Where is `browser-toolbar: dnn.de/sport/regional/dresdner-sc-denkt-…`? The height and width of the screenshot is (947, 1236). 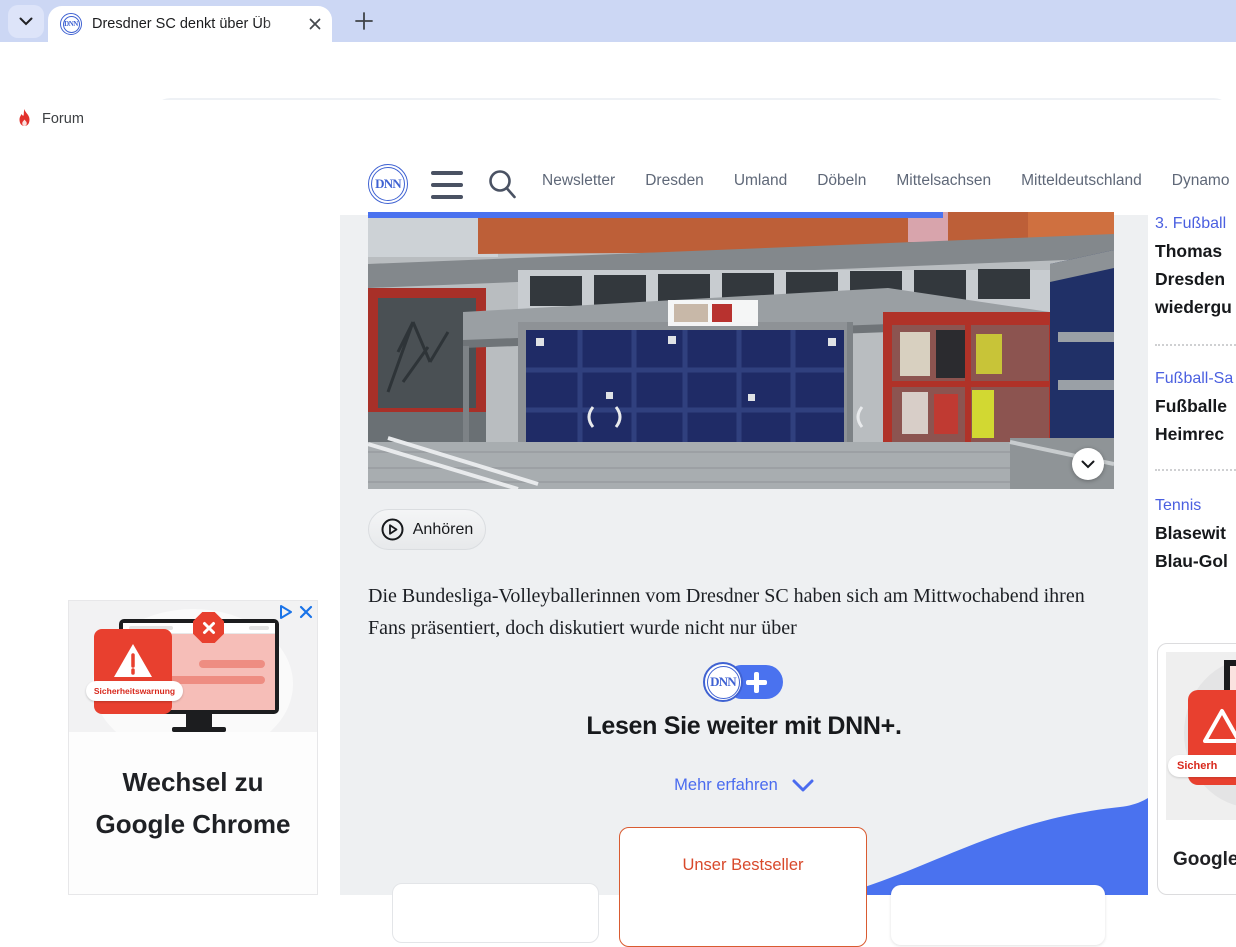 browser-toolbar: dnn.de/sport/regional/dresdner-sc-denkt-… is located at coordinates (618, 88).